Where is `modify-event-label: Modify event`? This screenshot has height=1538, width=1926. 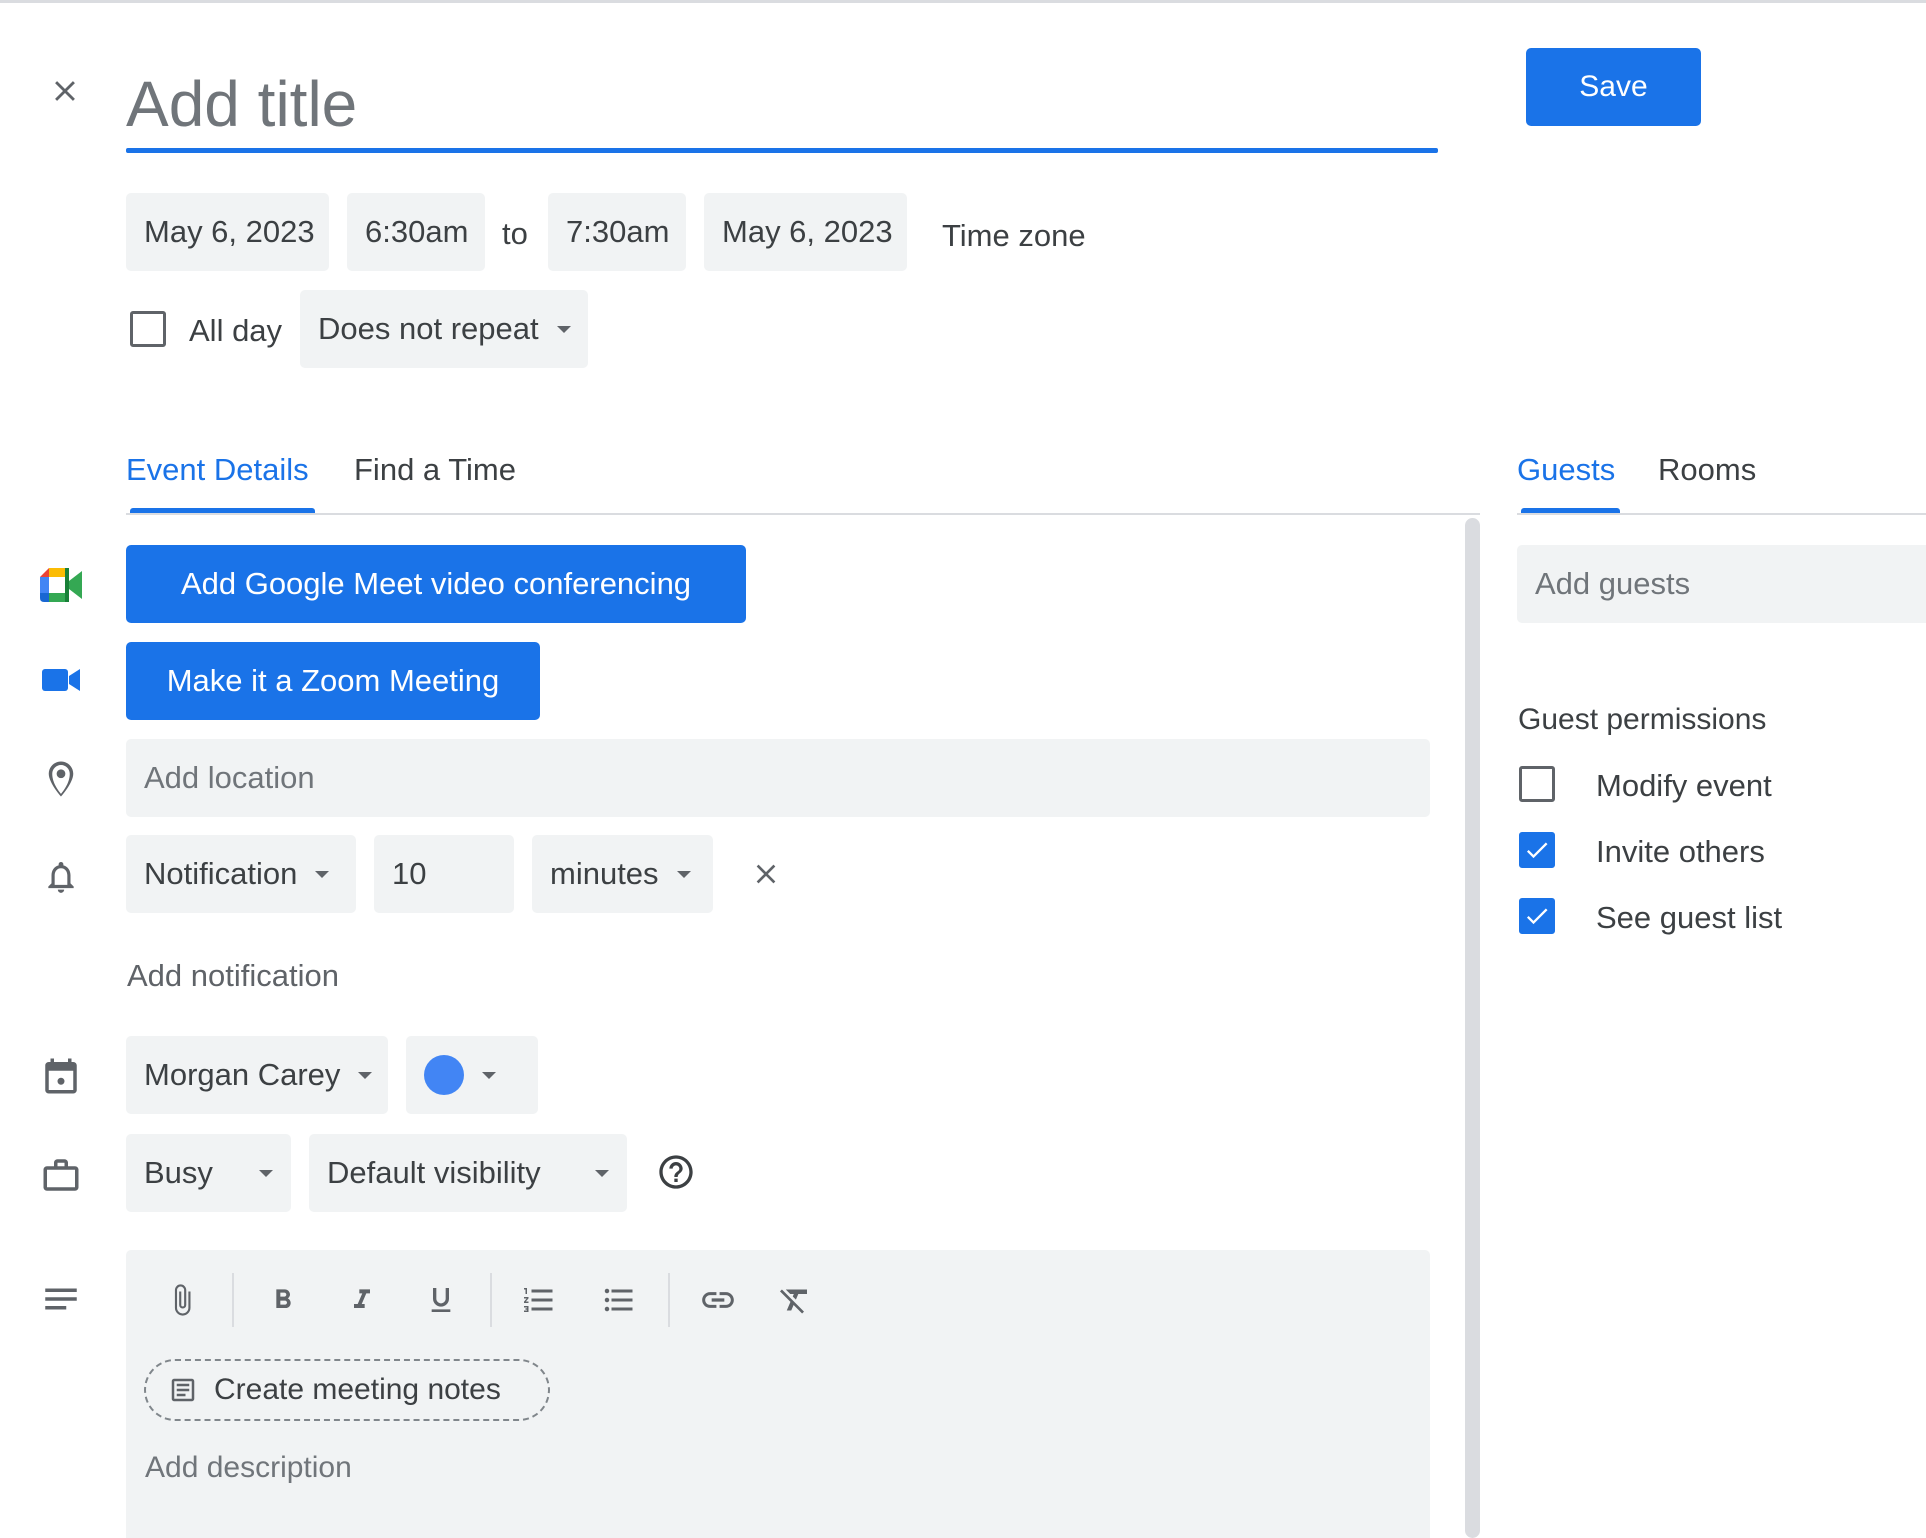 modify-event-label: Modify event is located at coordinates (1684, 785).